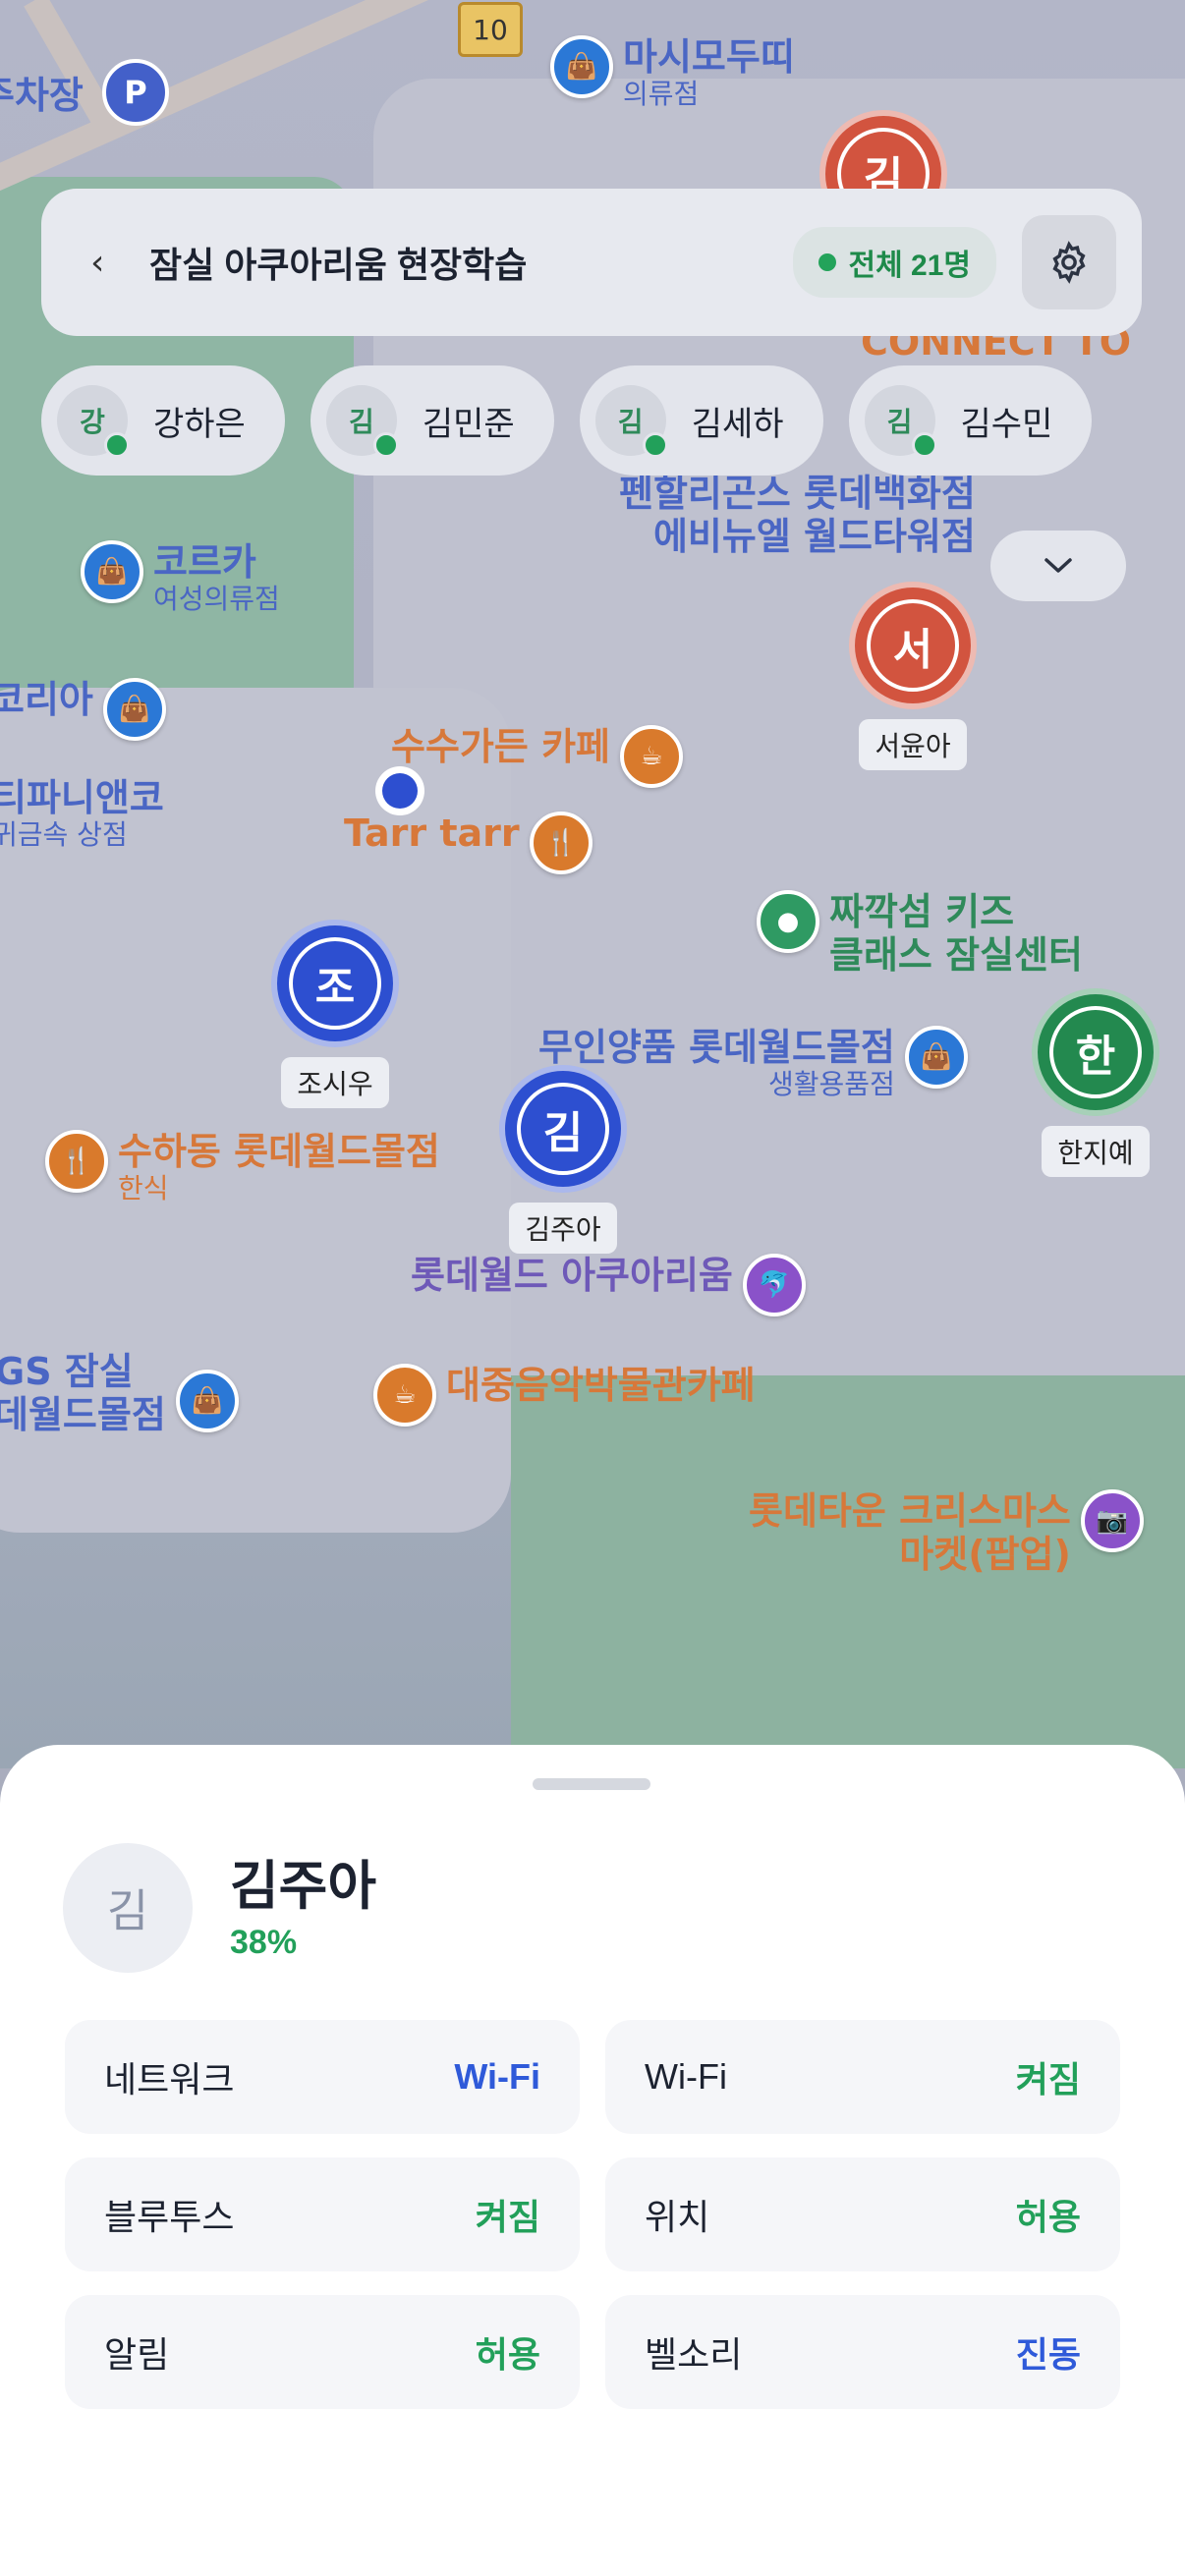 The image size is (1185, 2576). I want to click on fork-knife-icon: 🍴, so click(561, 843).